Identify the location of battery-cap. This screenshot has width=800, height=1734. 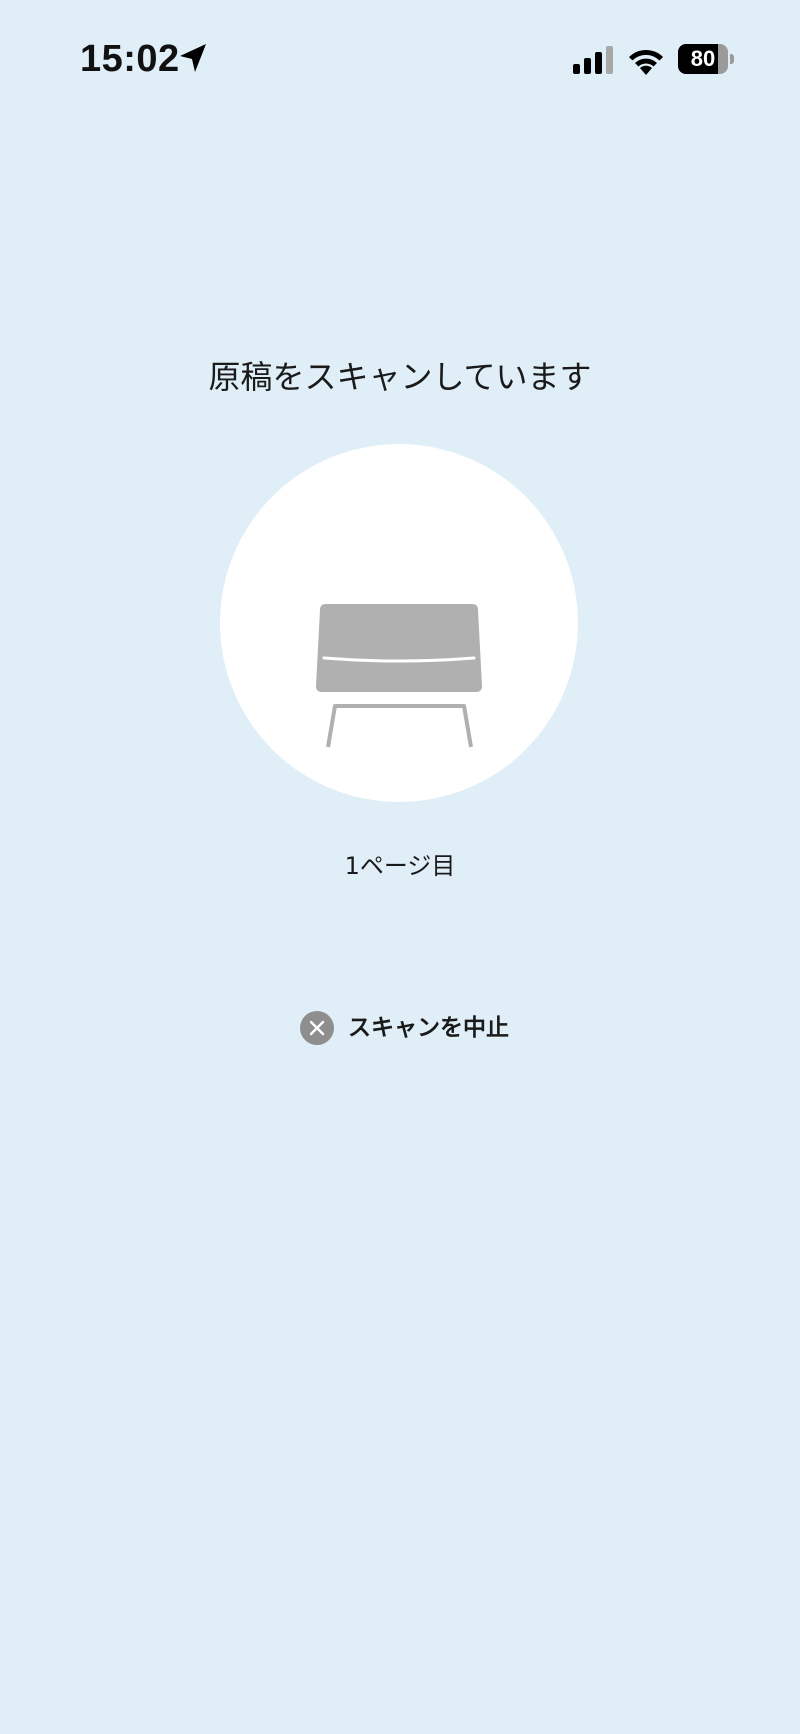
(732, 59).